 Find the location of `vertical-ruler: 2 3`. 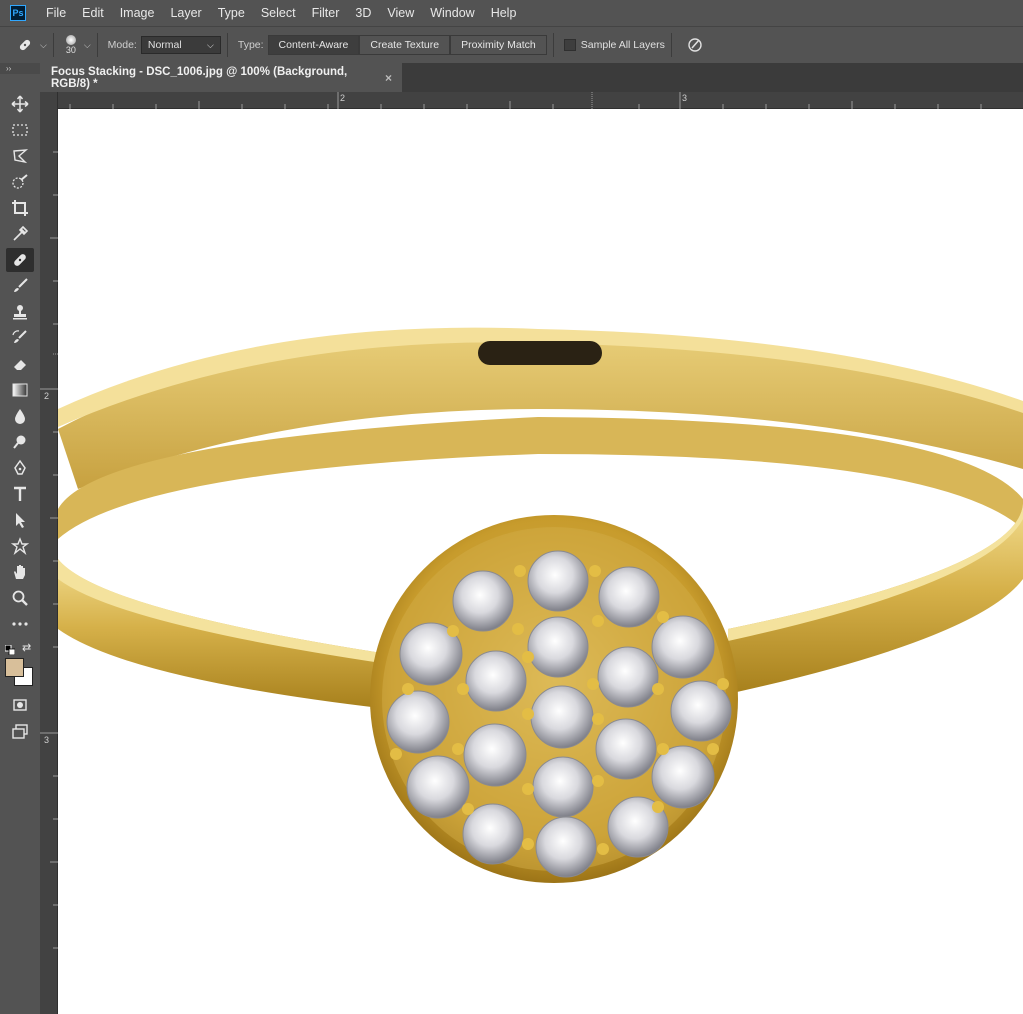

vertical-ruler: 2 3 is located at coordinates (49, 553).